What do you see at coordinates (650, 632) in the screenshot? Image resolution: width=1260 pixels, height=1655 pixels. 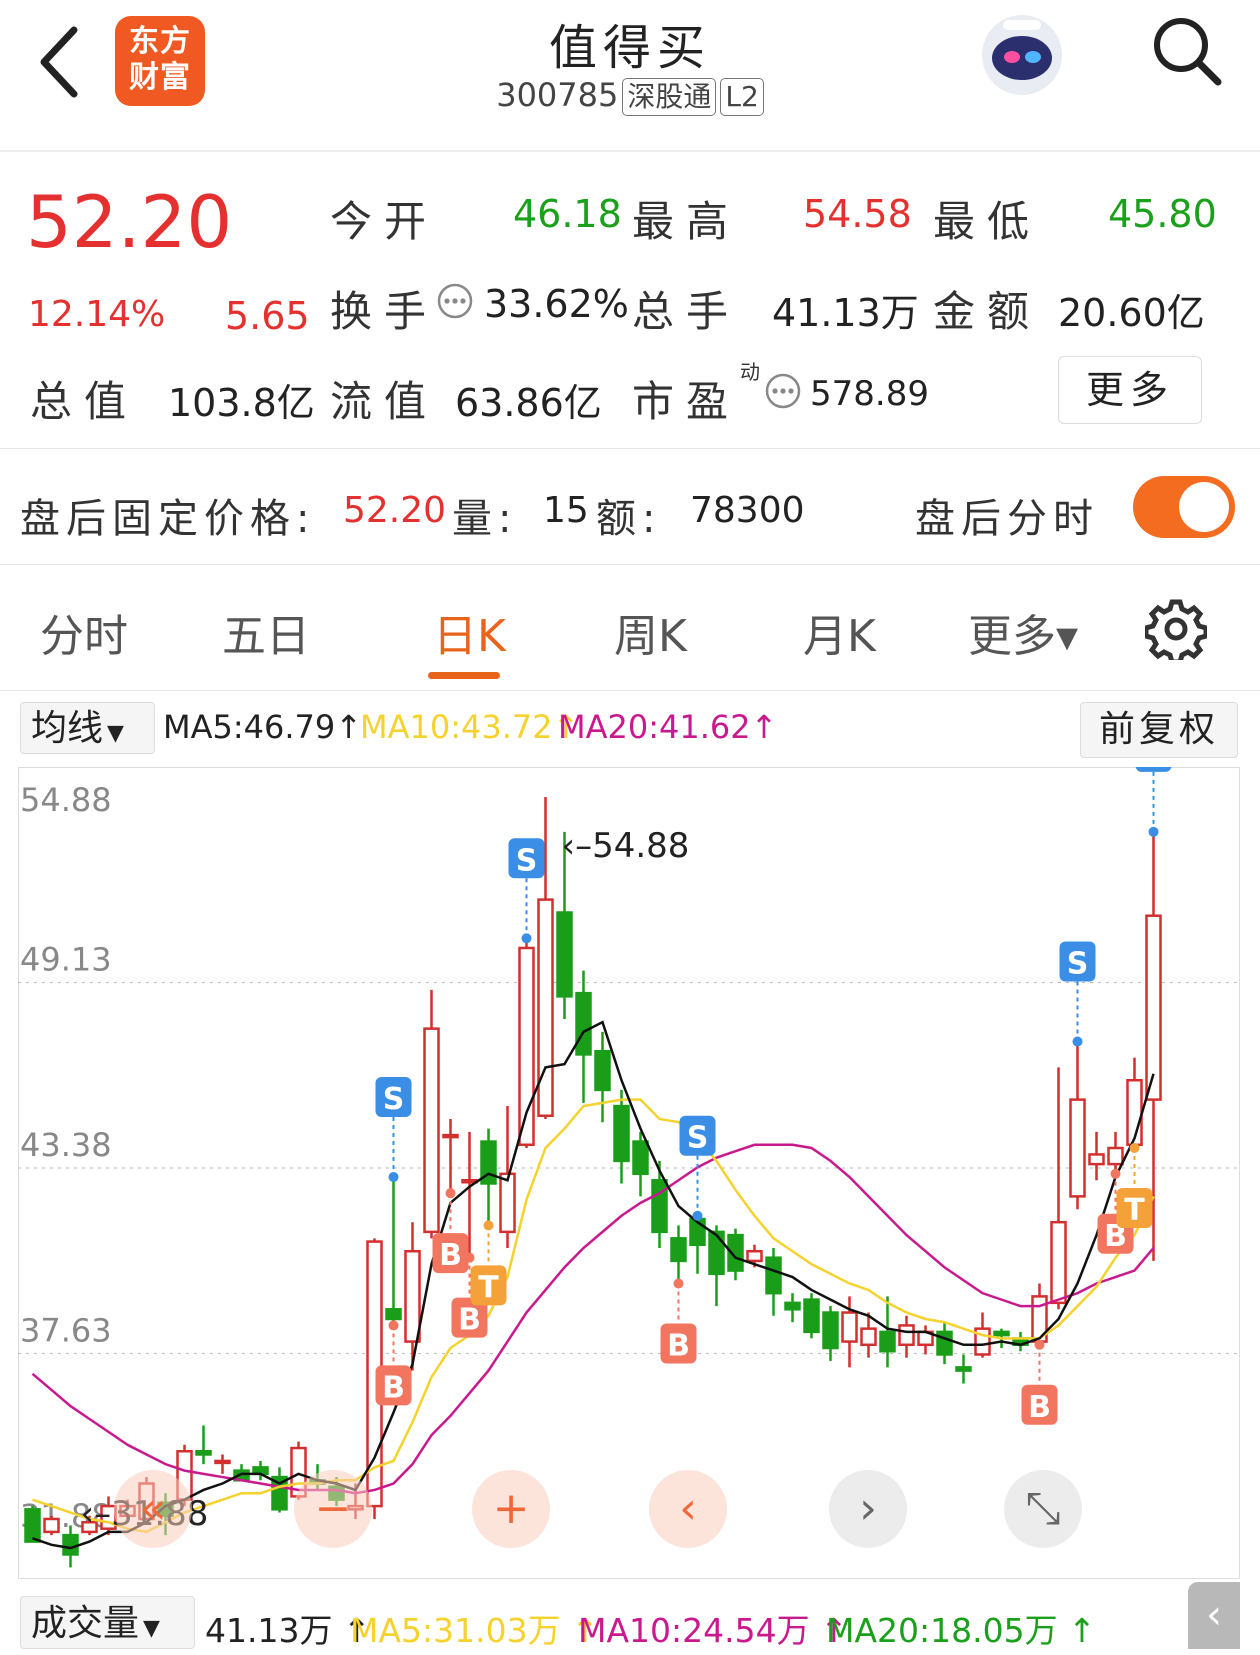 I see `tab-weekly-k: 周K` at bounding box center [650, 632].